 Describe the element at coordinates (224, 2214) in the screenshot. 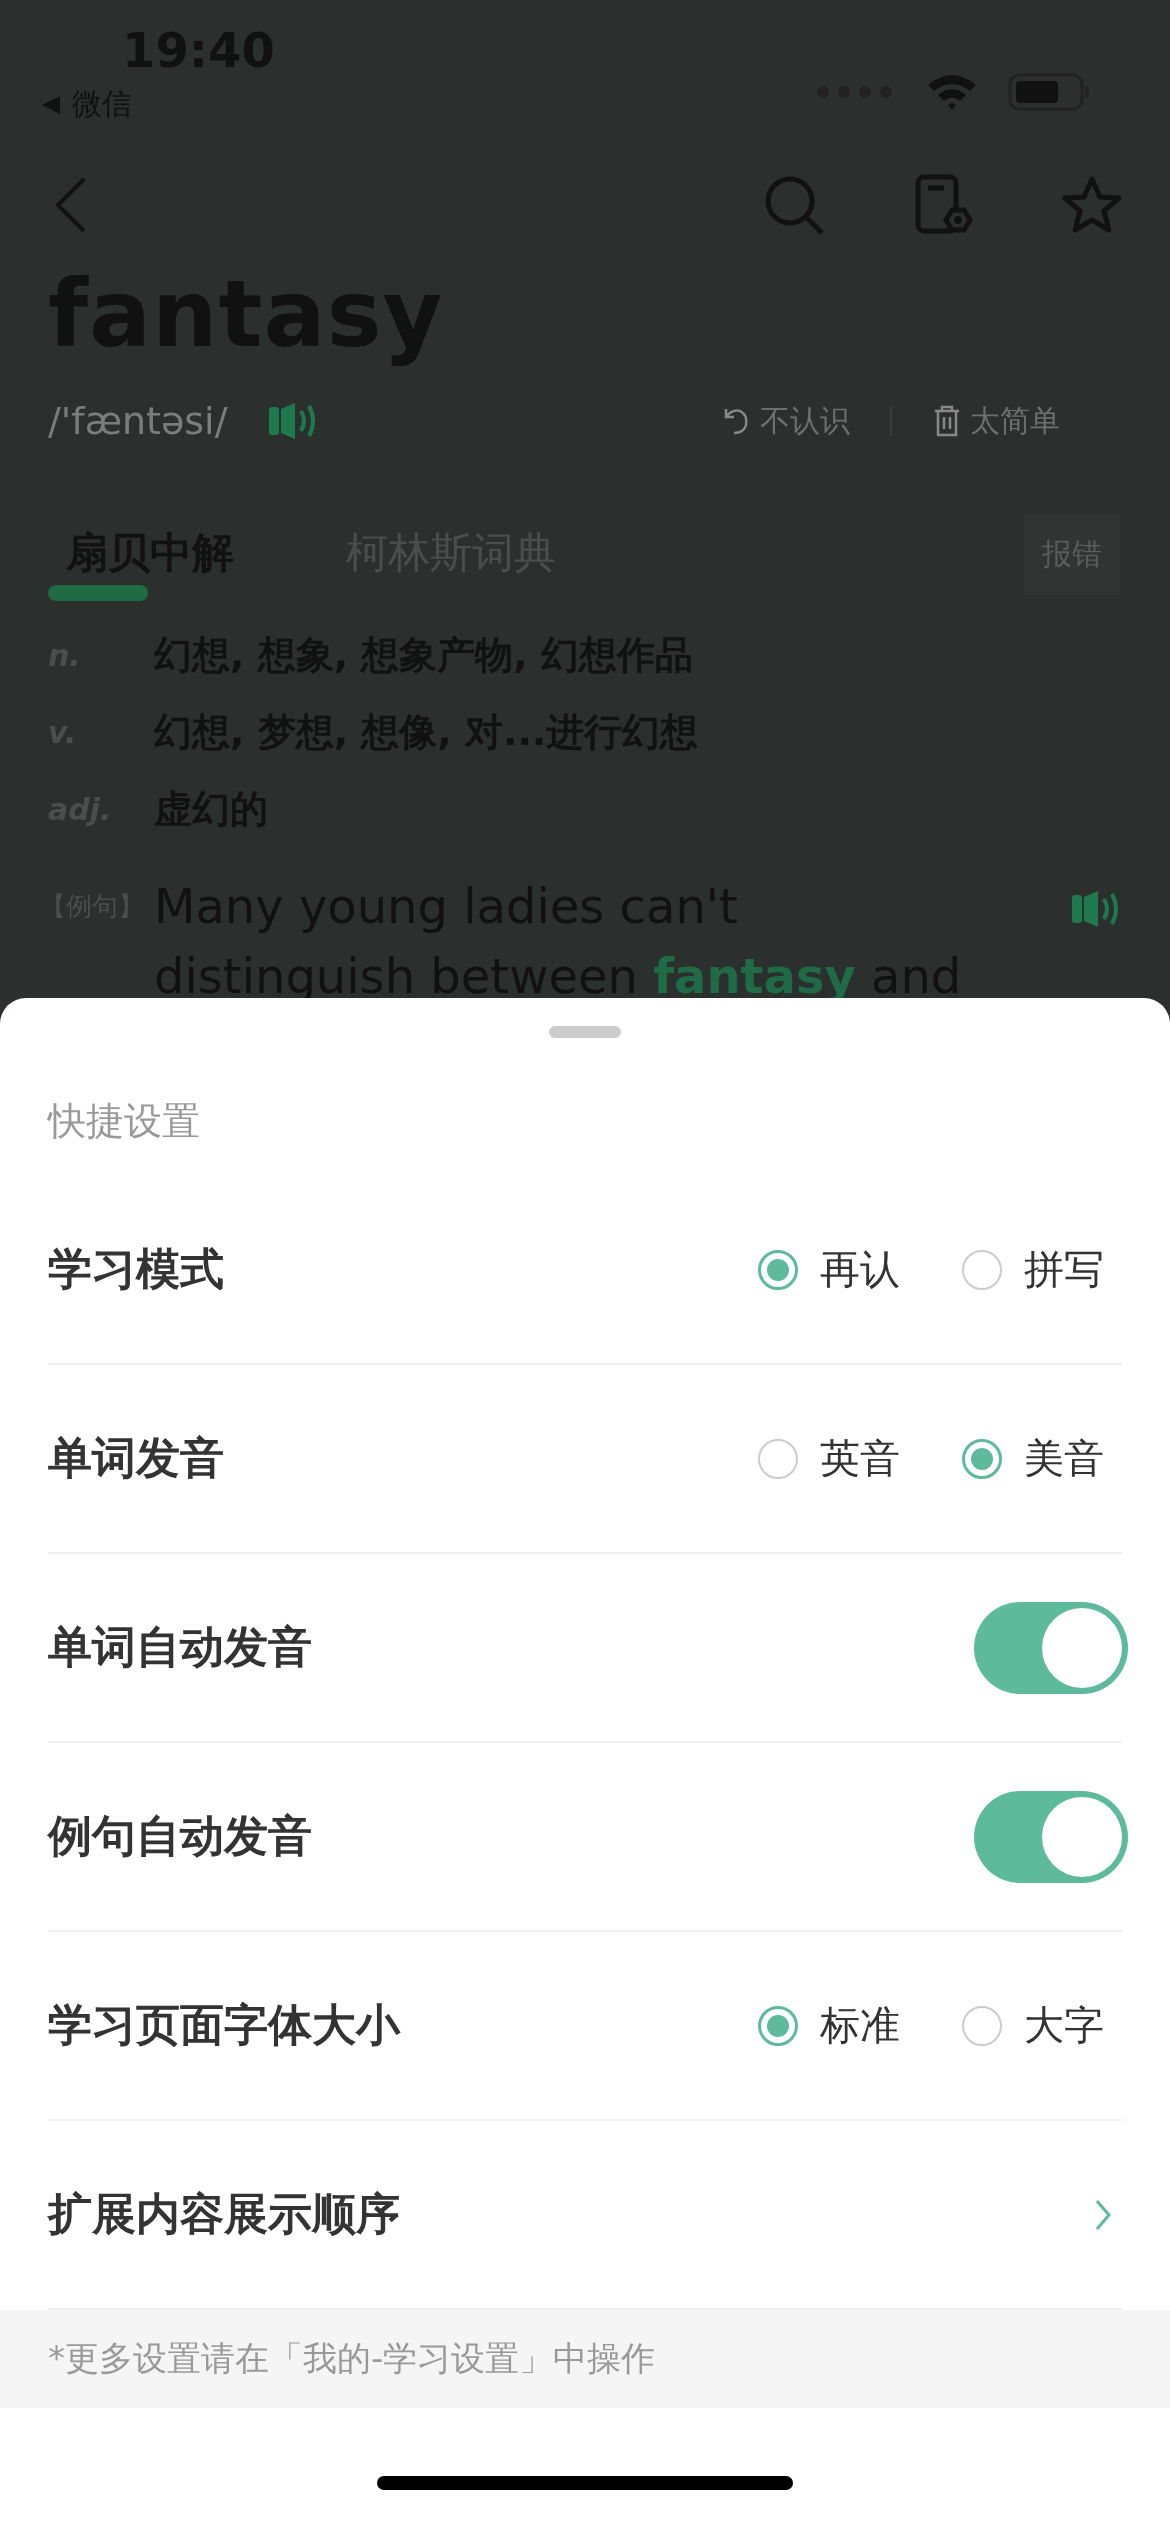

I see `setting-label: 扩展内容展示顺序` at that location.